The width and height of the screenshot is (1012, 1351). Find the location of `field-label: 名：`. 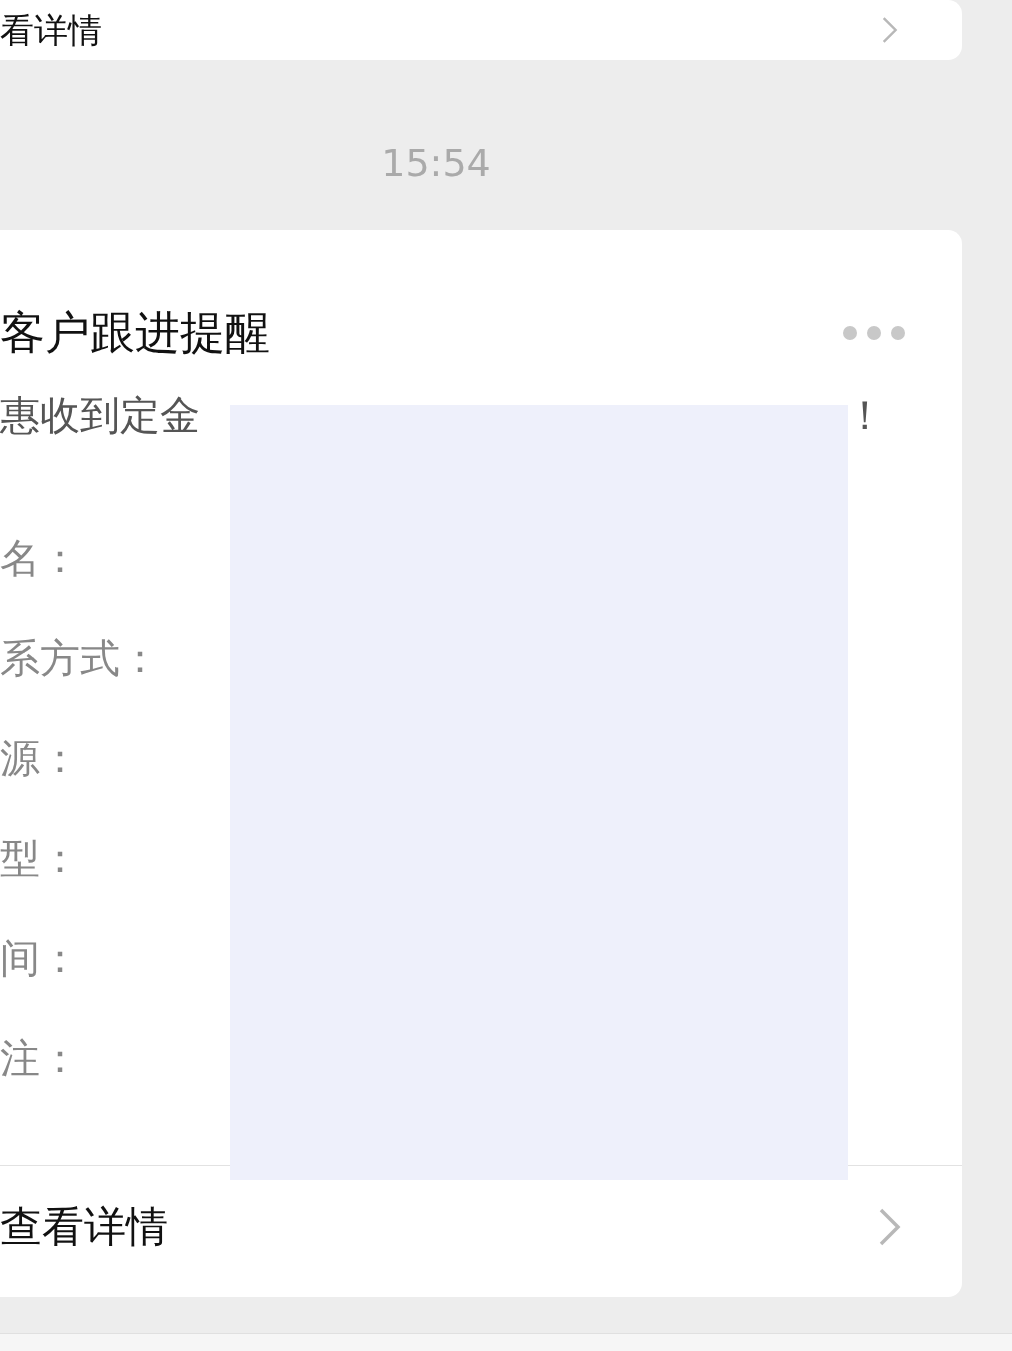

field-label: 名： is located at coordinates (40, 558).